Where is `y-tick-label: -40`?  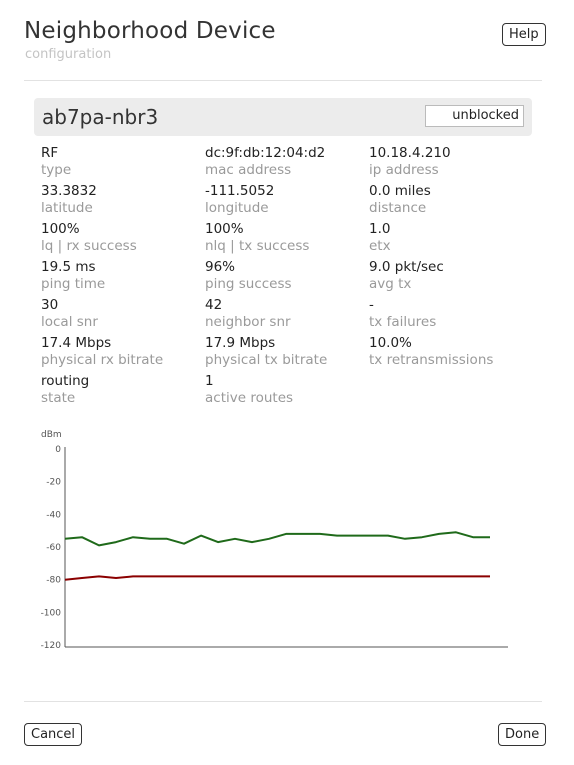
y-tick-label: -40 is located at coordinates (53, 515).